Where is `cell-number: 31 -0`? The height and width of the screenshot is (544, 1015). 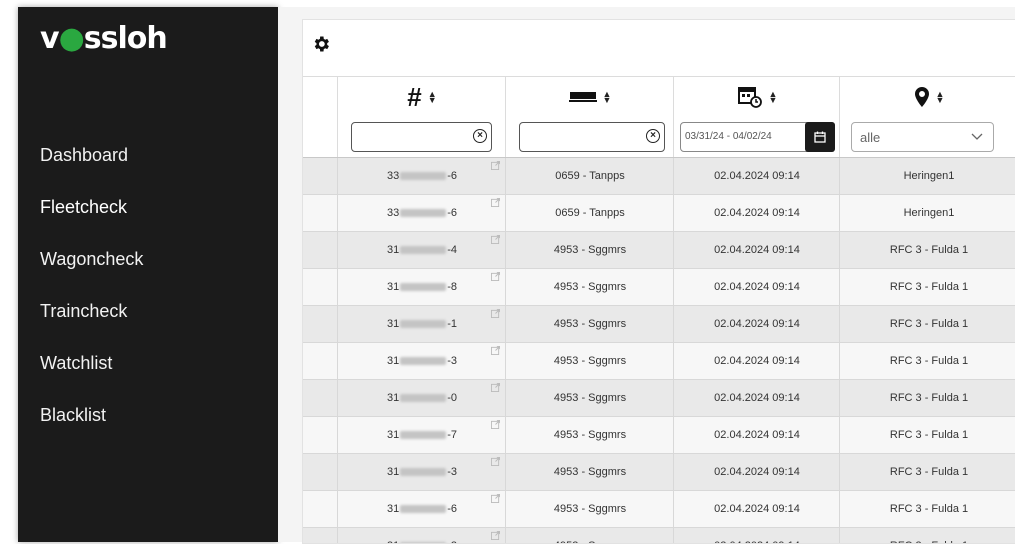 cell-number: 31 -0 is located at coordinates (421, 398).